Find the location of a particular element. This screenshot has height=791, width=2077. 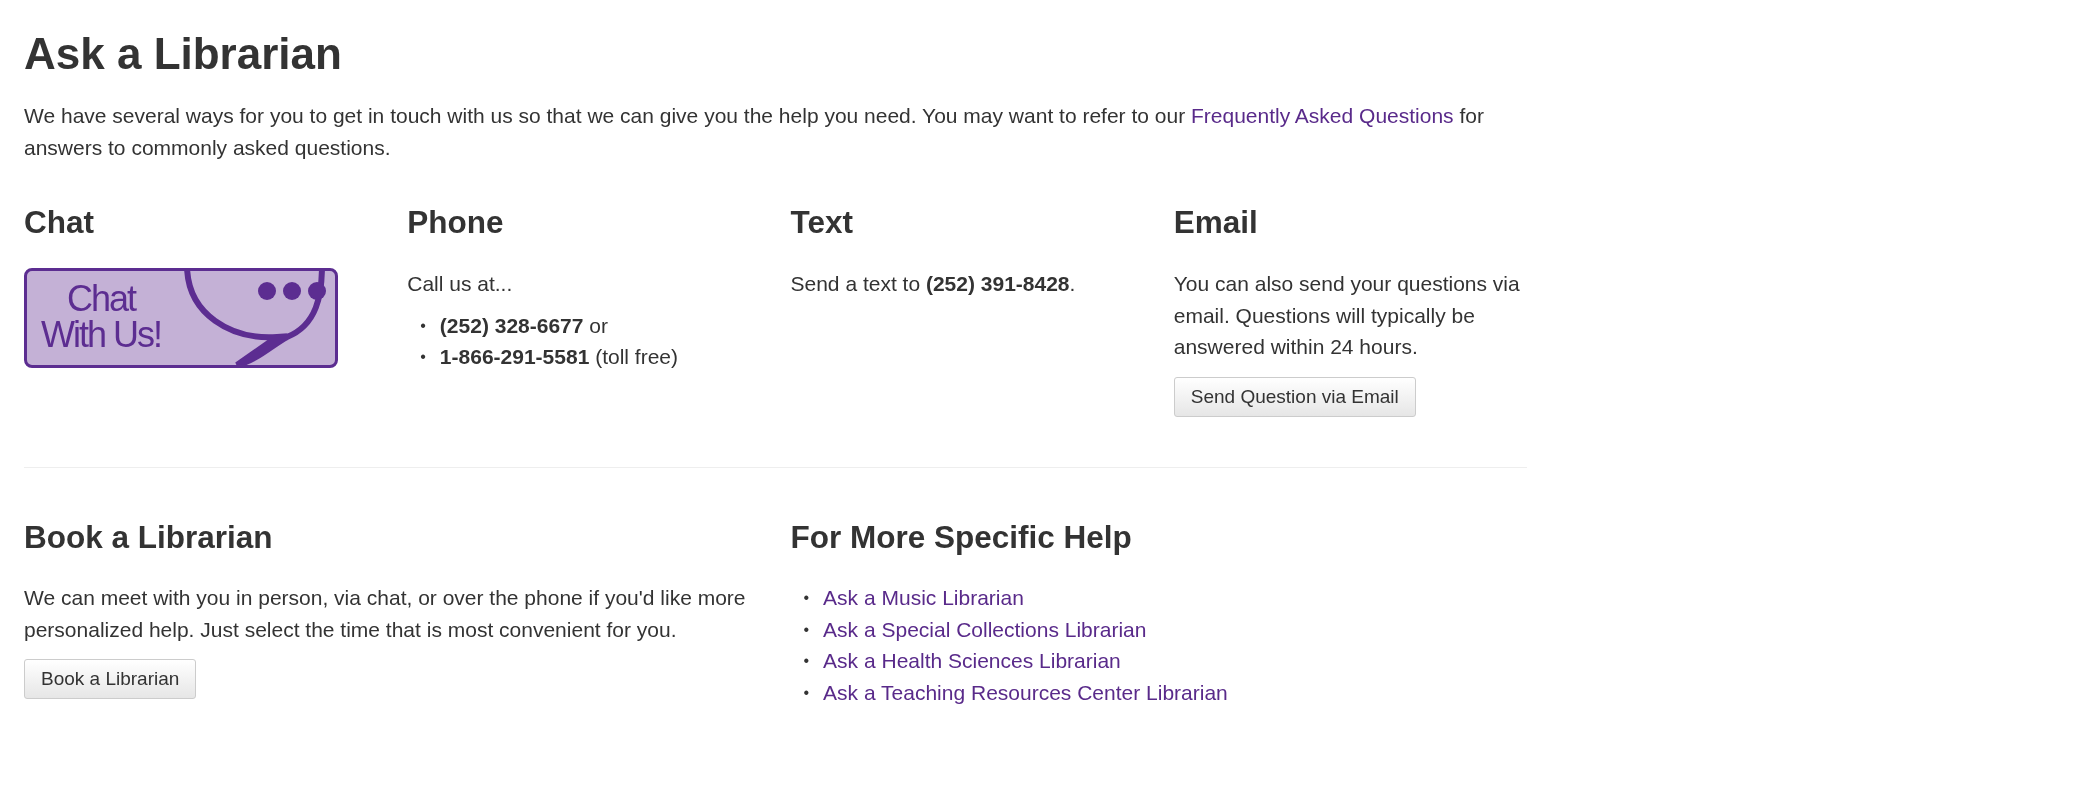

page-title: Ask a Librarian is located at coordinates (183, 54).